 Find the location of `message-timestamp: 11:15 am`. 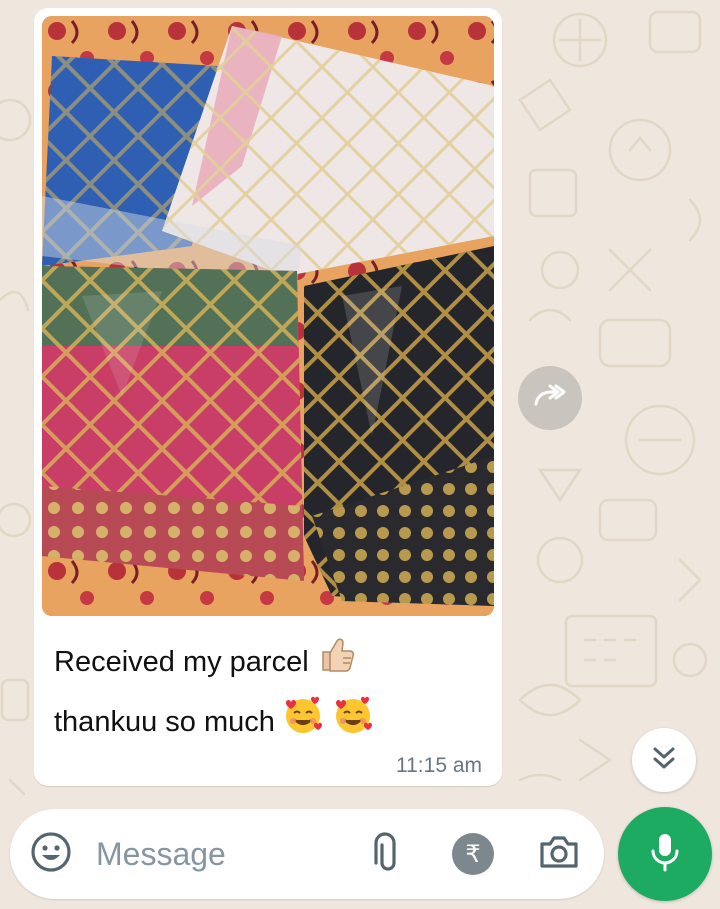

message-timestamp: 11:15 am is located at coordinates (439, 765).